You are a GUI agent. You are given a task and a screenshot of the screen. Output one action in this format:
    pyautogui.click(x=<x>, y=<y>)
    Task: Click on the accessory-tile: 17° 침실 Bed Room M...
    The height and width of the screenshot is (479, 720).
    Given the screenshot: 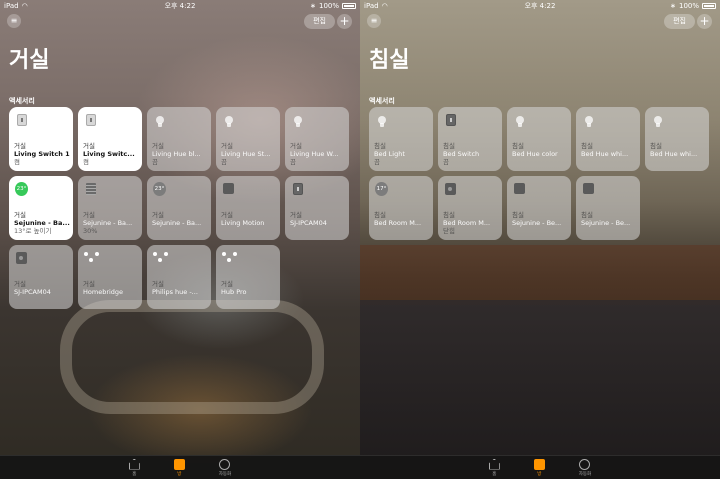 What is the action you would take?
    pyautogui.click(x=401, y=208)
    